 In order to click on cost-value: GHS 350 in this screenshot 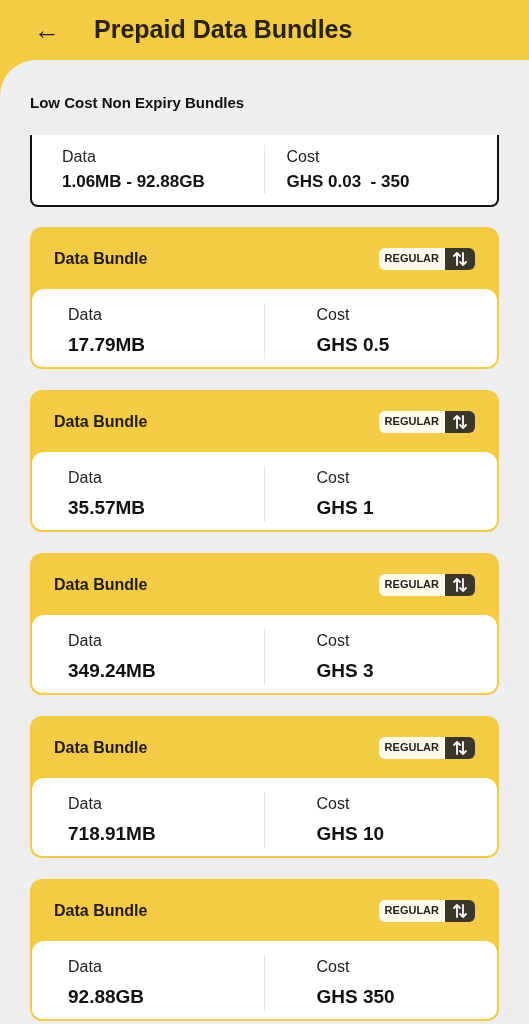, I will do `click(356, 996)`.